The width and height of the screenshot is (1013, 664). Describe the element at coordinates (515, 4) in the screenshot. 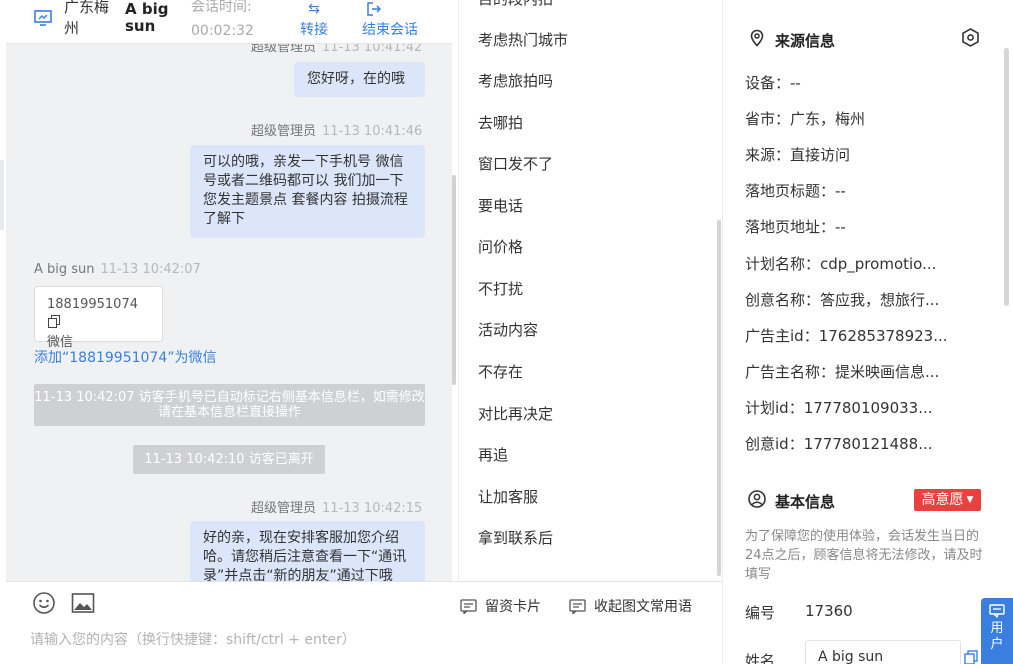

I see `quick-reply-item: 目的段内拍` at that location.